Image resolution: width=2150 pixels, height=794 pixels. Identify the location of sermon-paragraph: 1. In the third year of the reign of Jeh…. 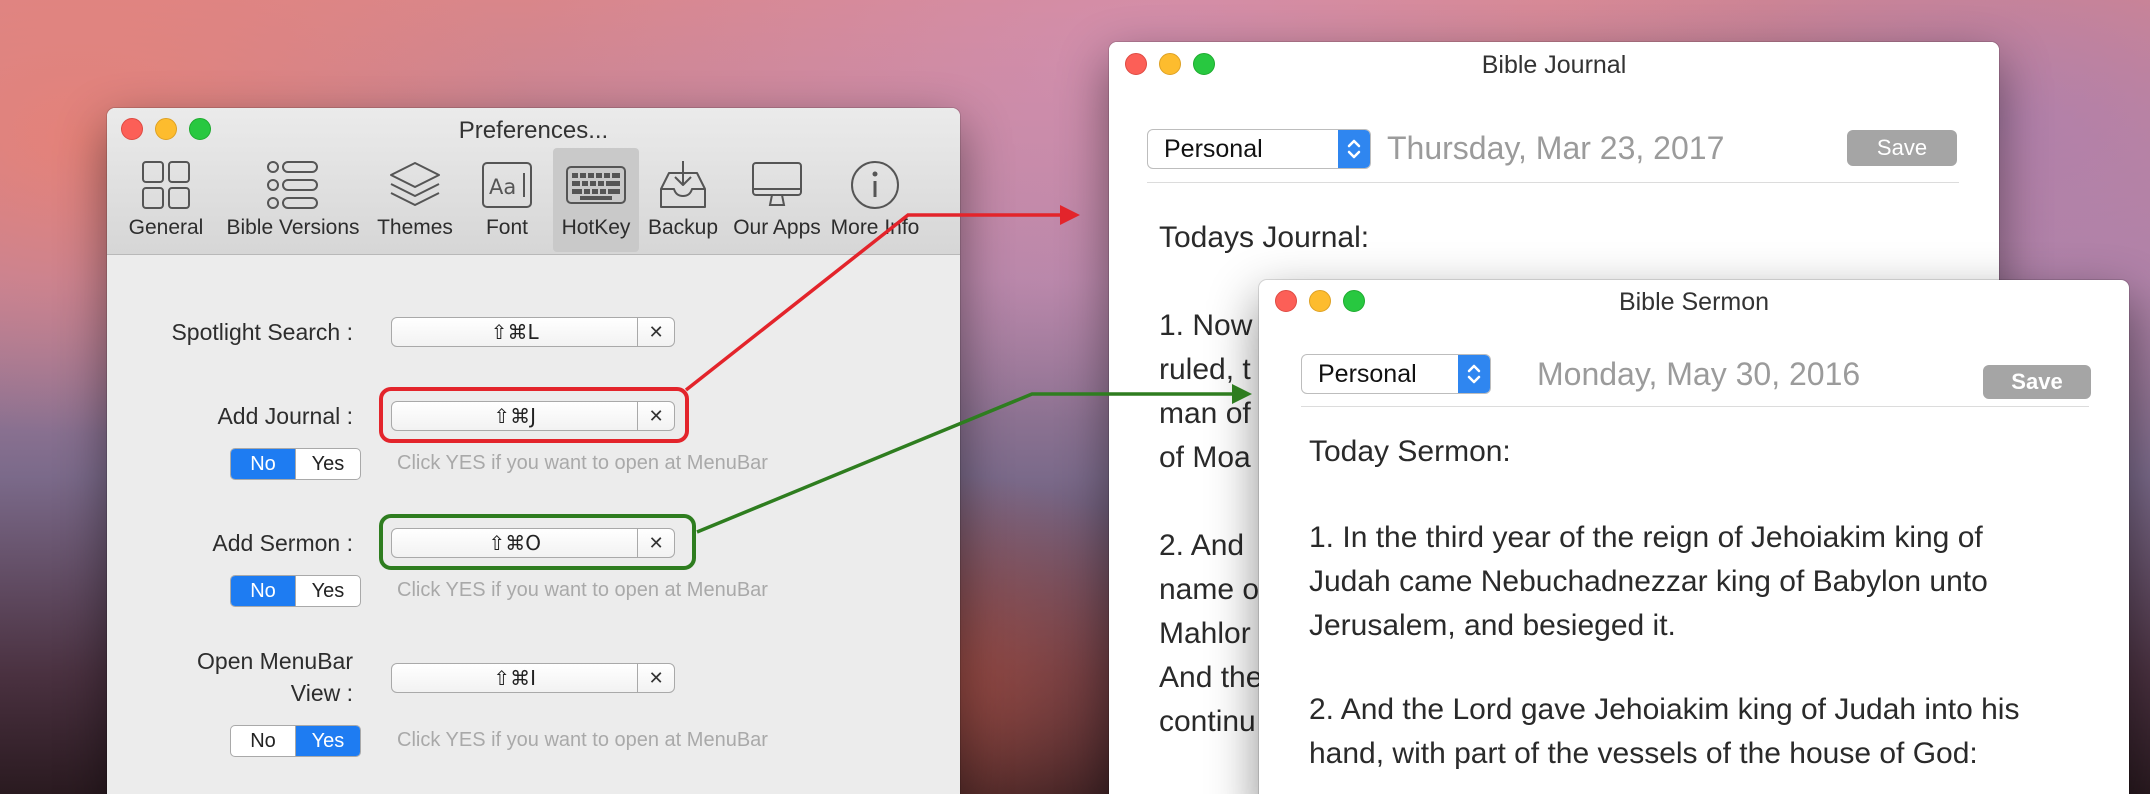
(1648, 582).